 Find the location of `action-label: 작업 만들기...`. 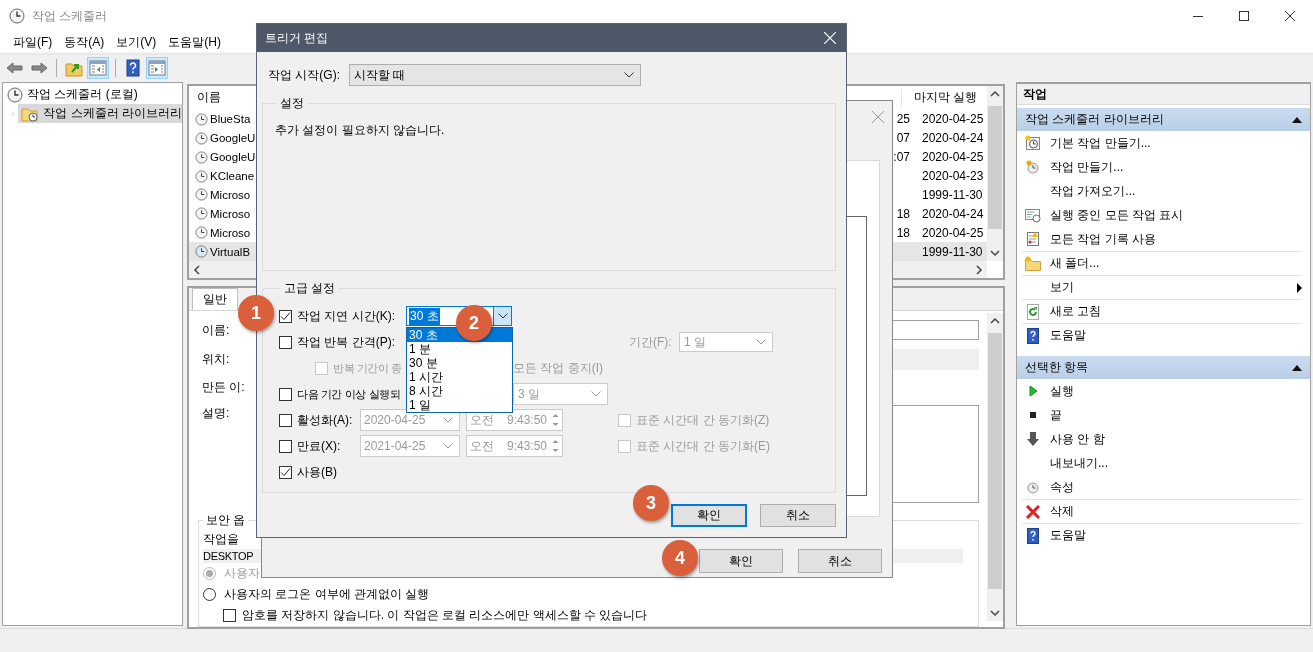

action-label: 작업 만들기... is located at coordinates (1087, 167).